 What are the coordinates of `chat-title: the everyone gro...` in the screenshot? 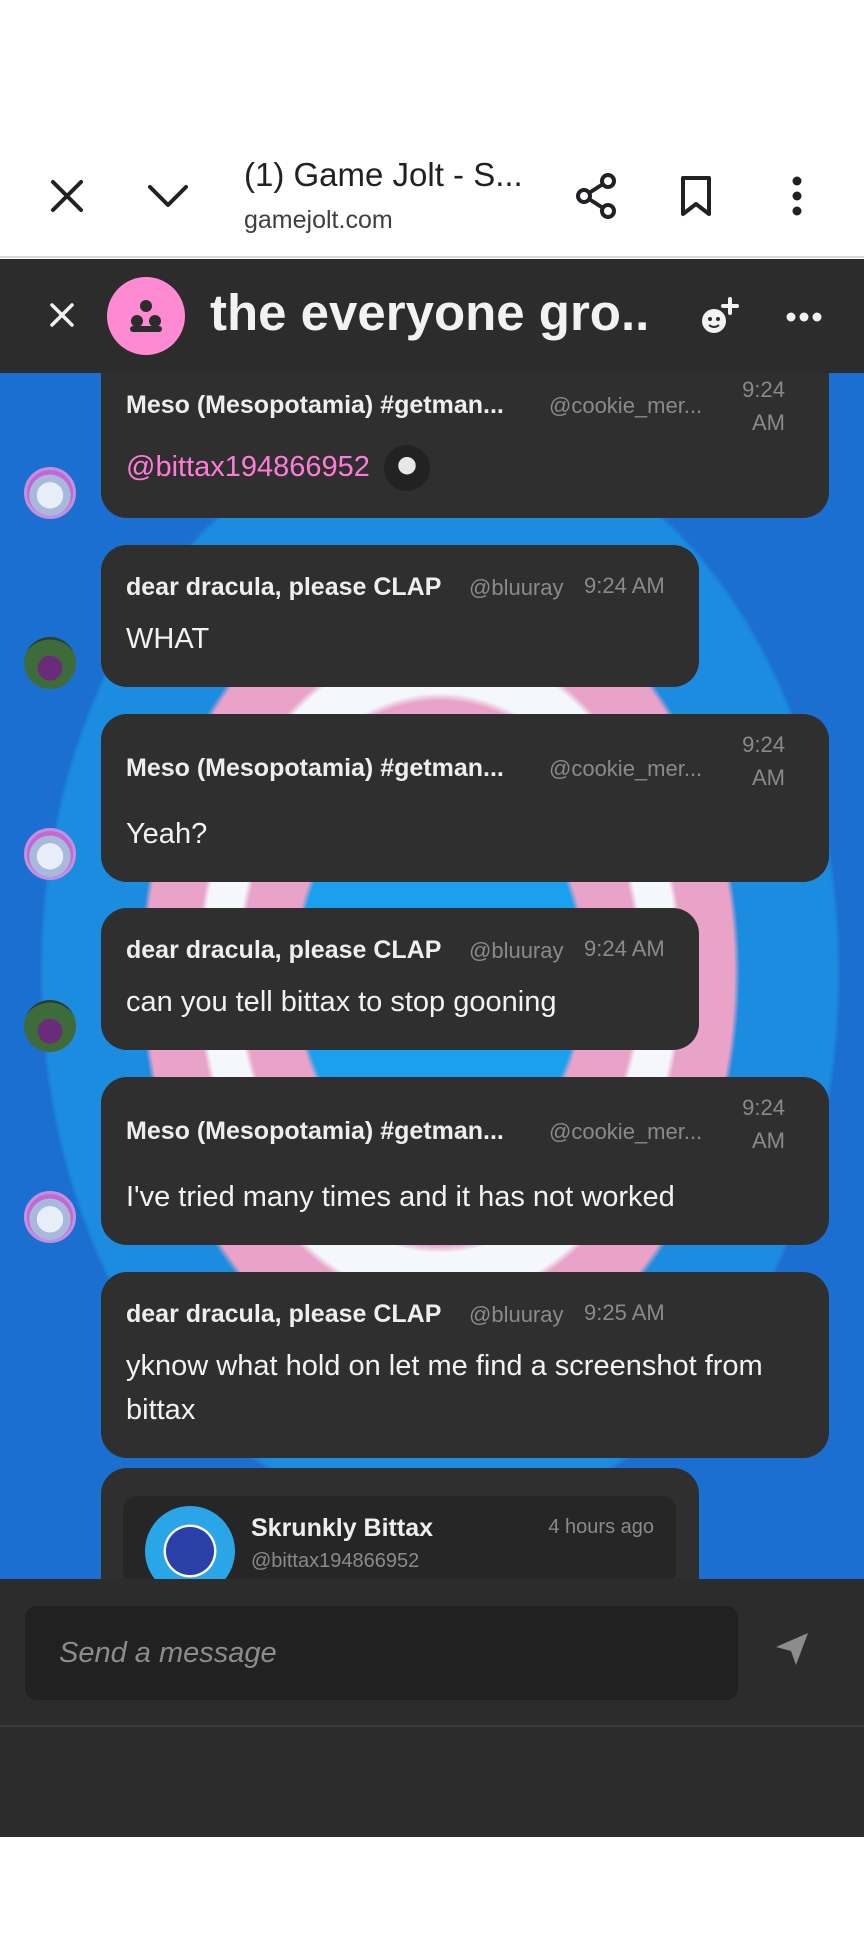 It's located at (430, 312).